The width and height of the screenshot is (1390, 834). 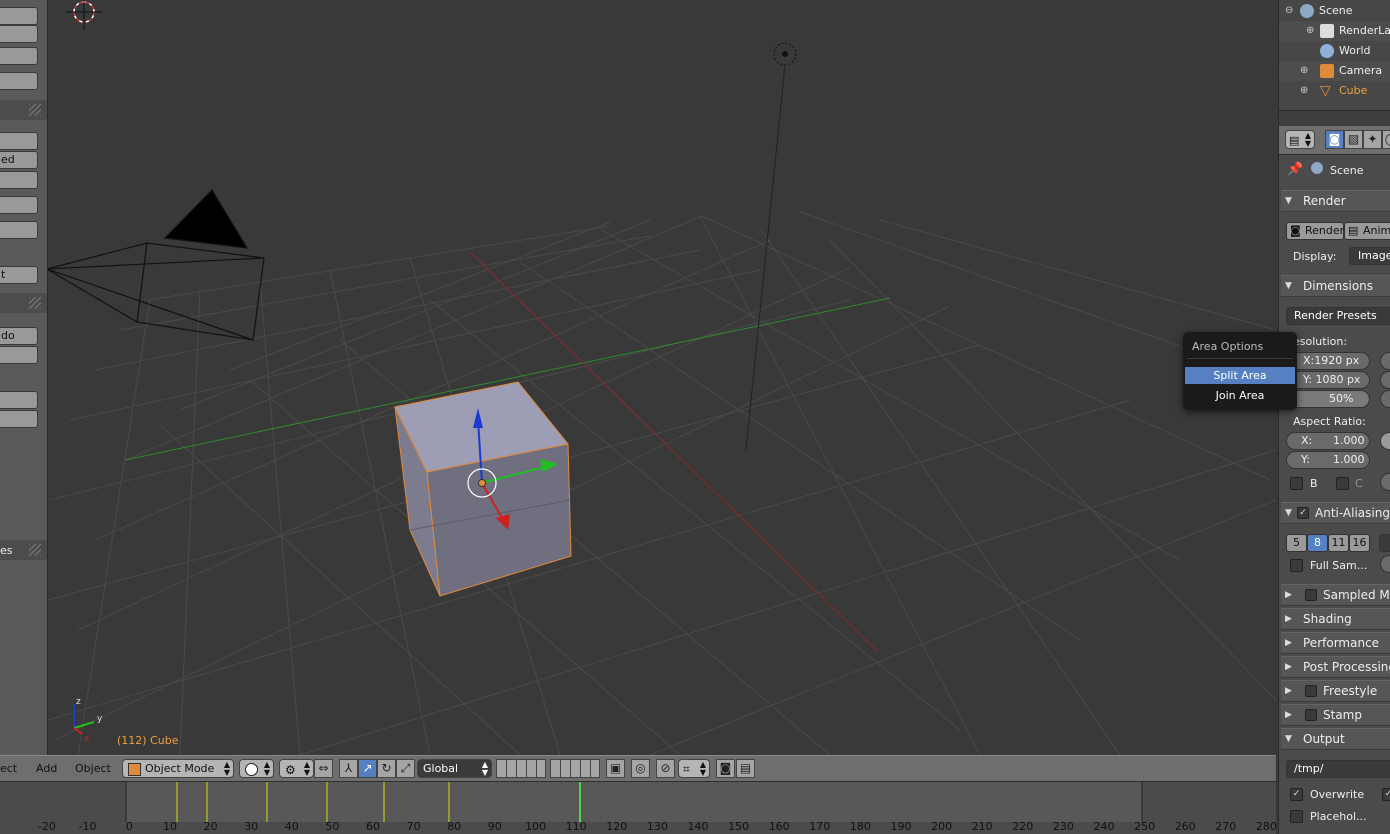 What do you see at coordinates (1296, 483) in the screenshot?
I see `border-checkbox` at bounding box center [1296, 483].